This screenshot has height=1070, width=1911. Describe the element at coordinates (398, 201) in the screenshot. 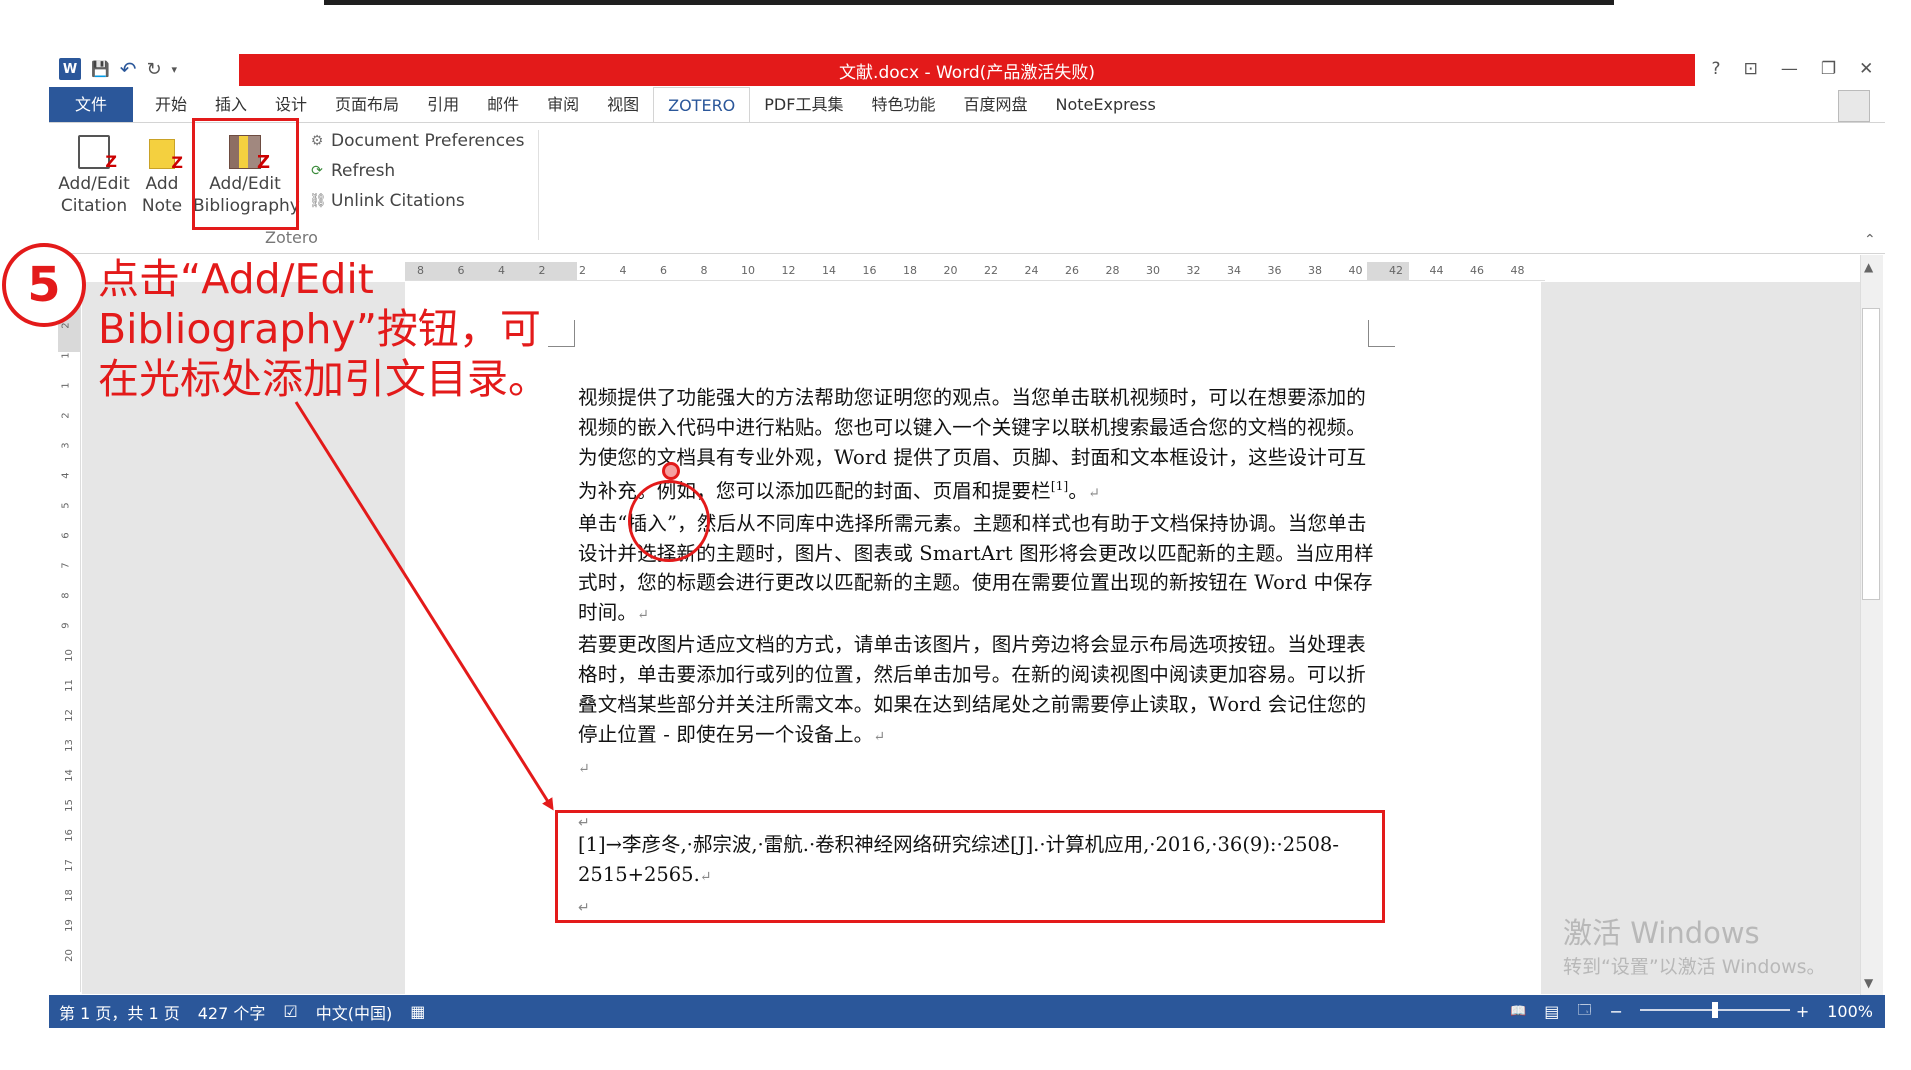

I see `unlink-citations-label: Unlink Citations` at that location.